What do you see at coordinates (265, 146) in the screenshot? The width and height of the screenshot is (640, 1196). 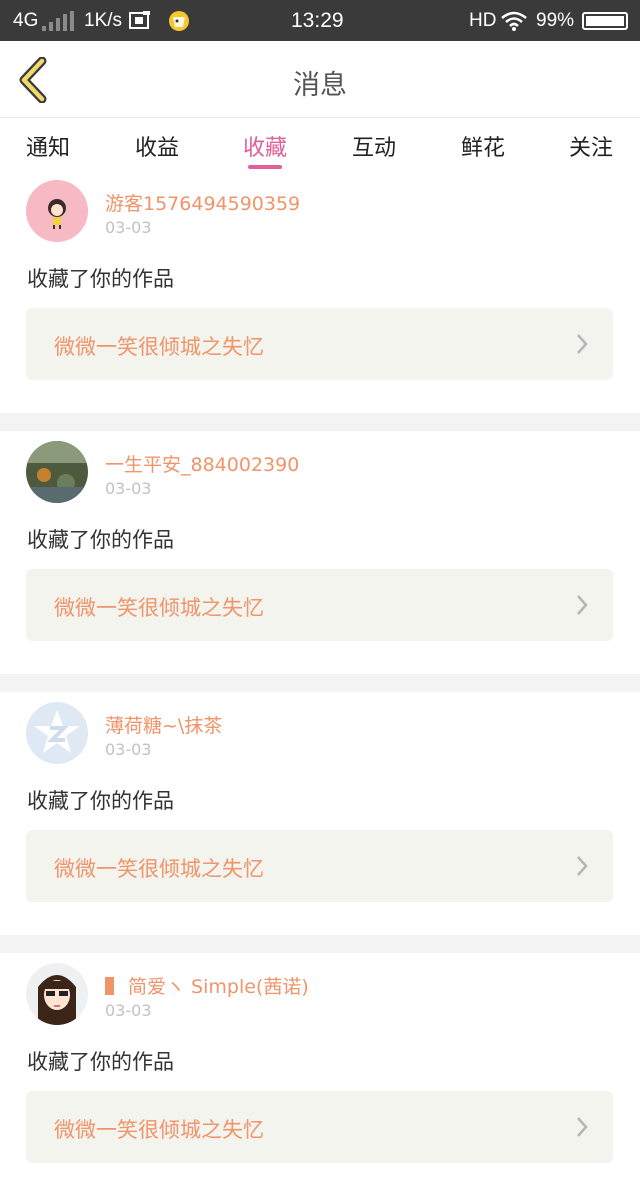 I see `tab-favorites: 收藏` at bounding box center [265, 146].